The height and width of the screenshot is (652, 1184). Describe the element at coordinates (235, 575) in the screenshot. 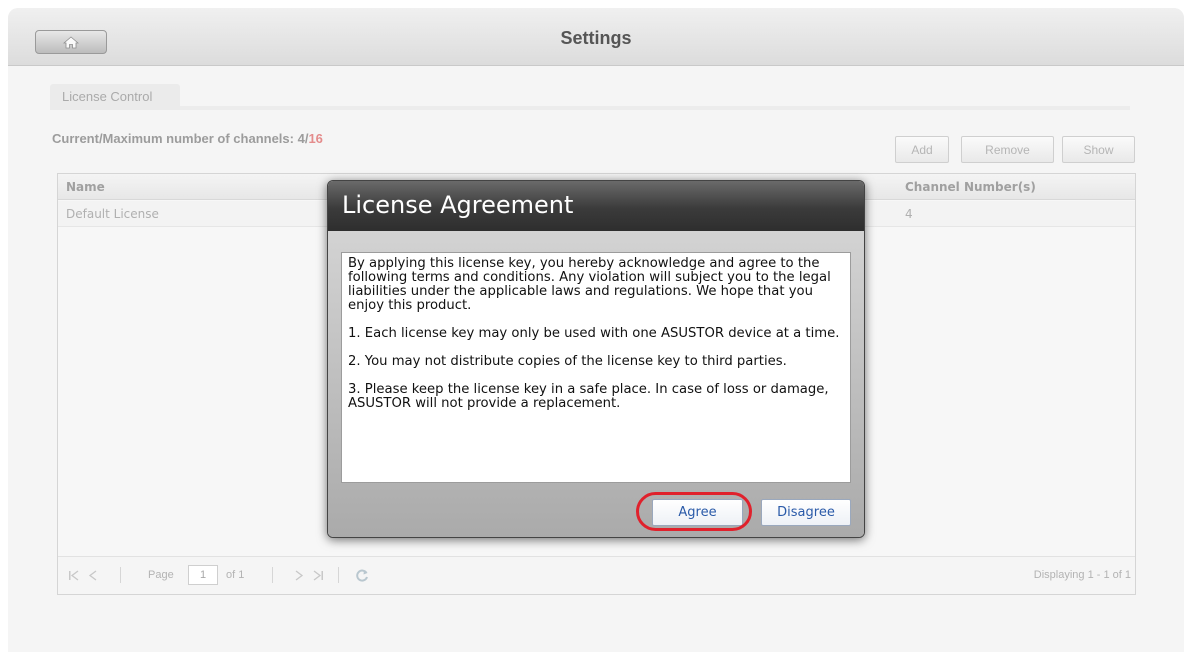

I see `page-of-label: of 1` at that location.